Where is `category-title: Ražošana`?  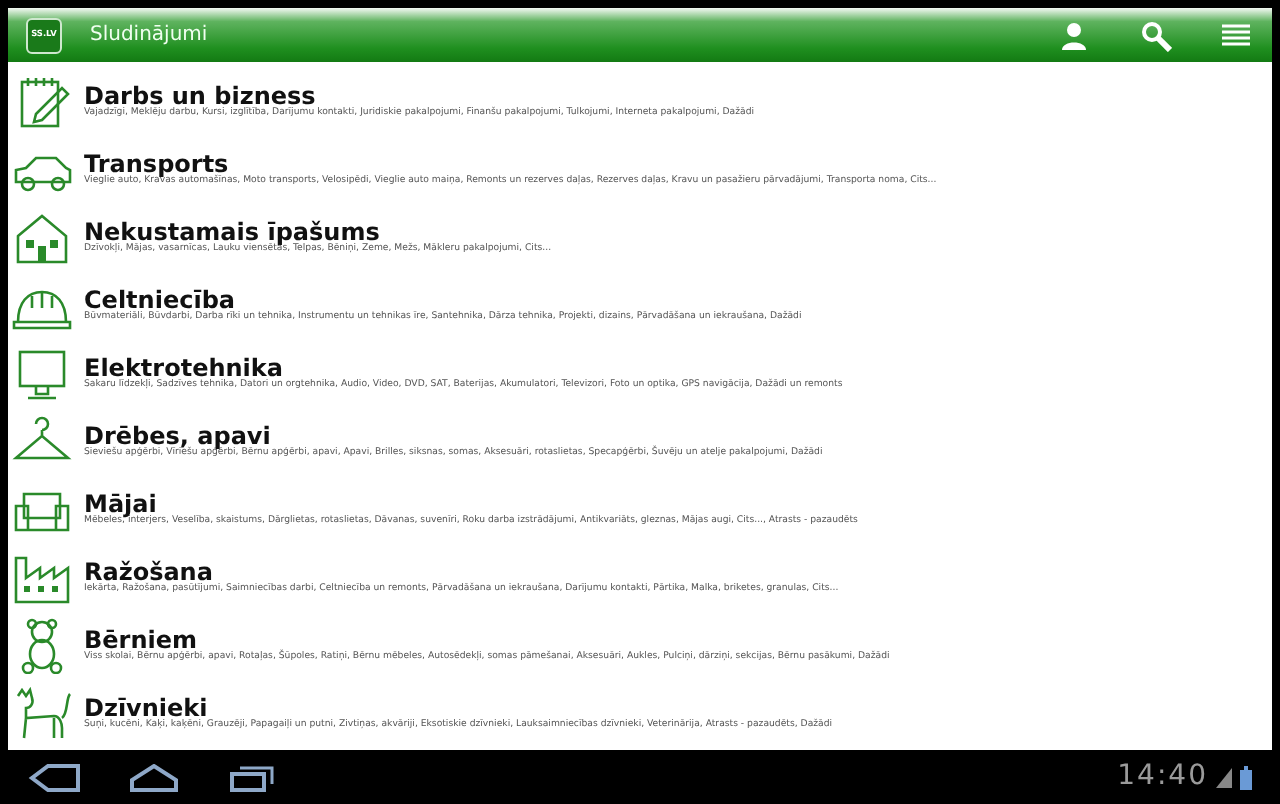 category-title: Ražošana is located at coordinates (461, 572).